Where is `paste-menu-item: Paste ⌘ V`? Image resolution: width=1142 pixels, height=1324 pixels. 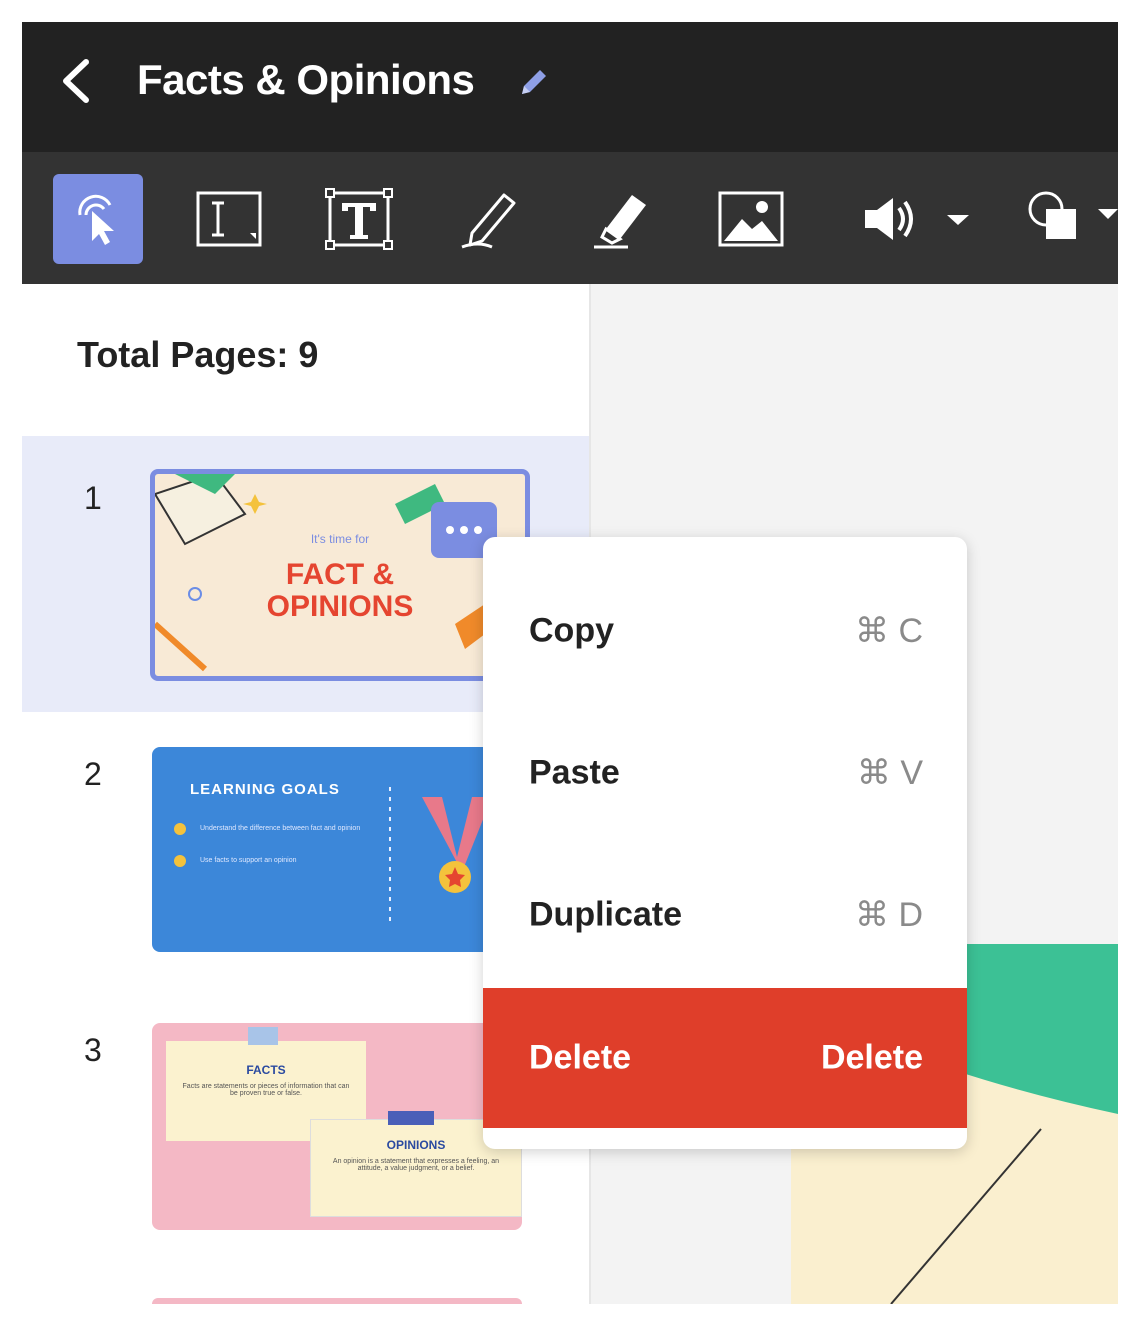 paste-menu-item: Paste ⌘ V is located at coordinates (725, 773).